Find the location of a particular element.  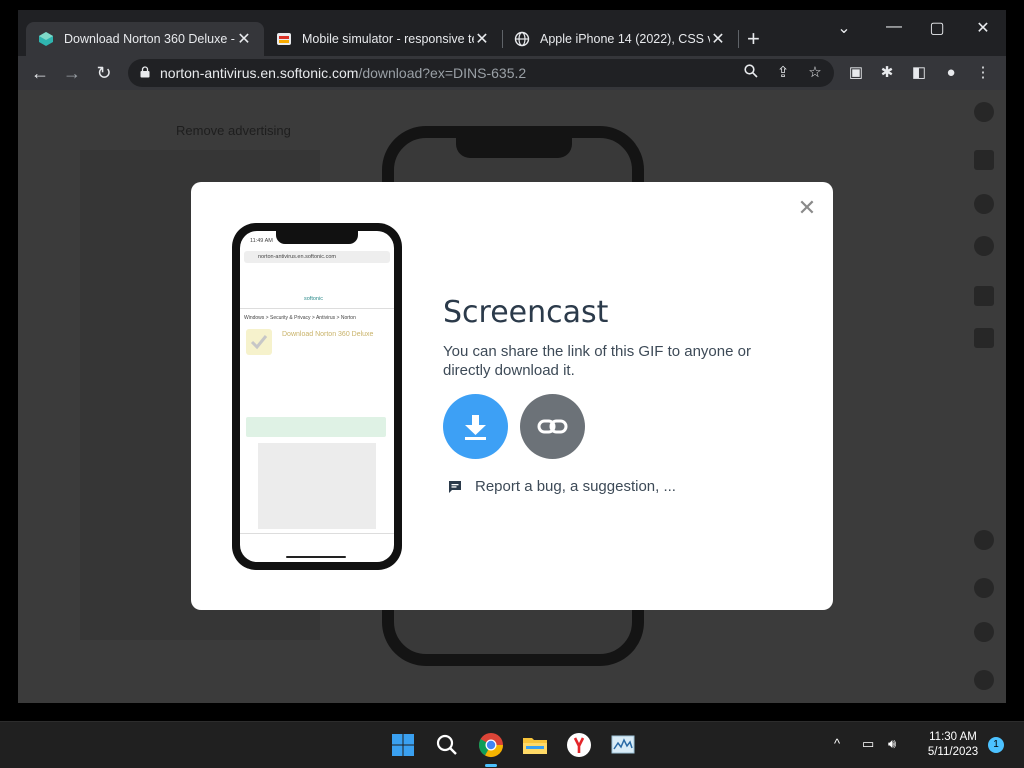

globe-icon is located at coordinates (522, 39).